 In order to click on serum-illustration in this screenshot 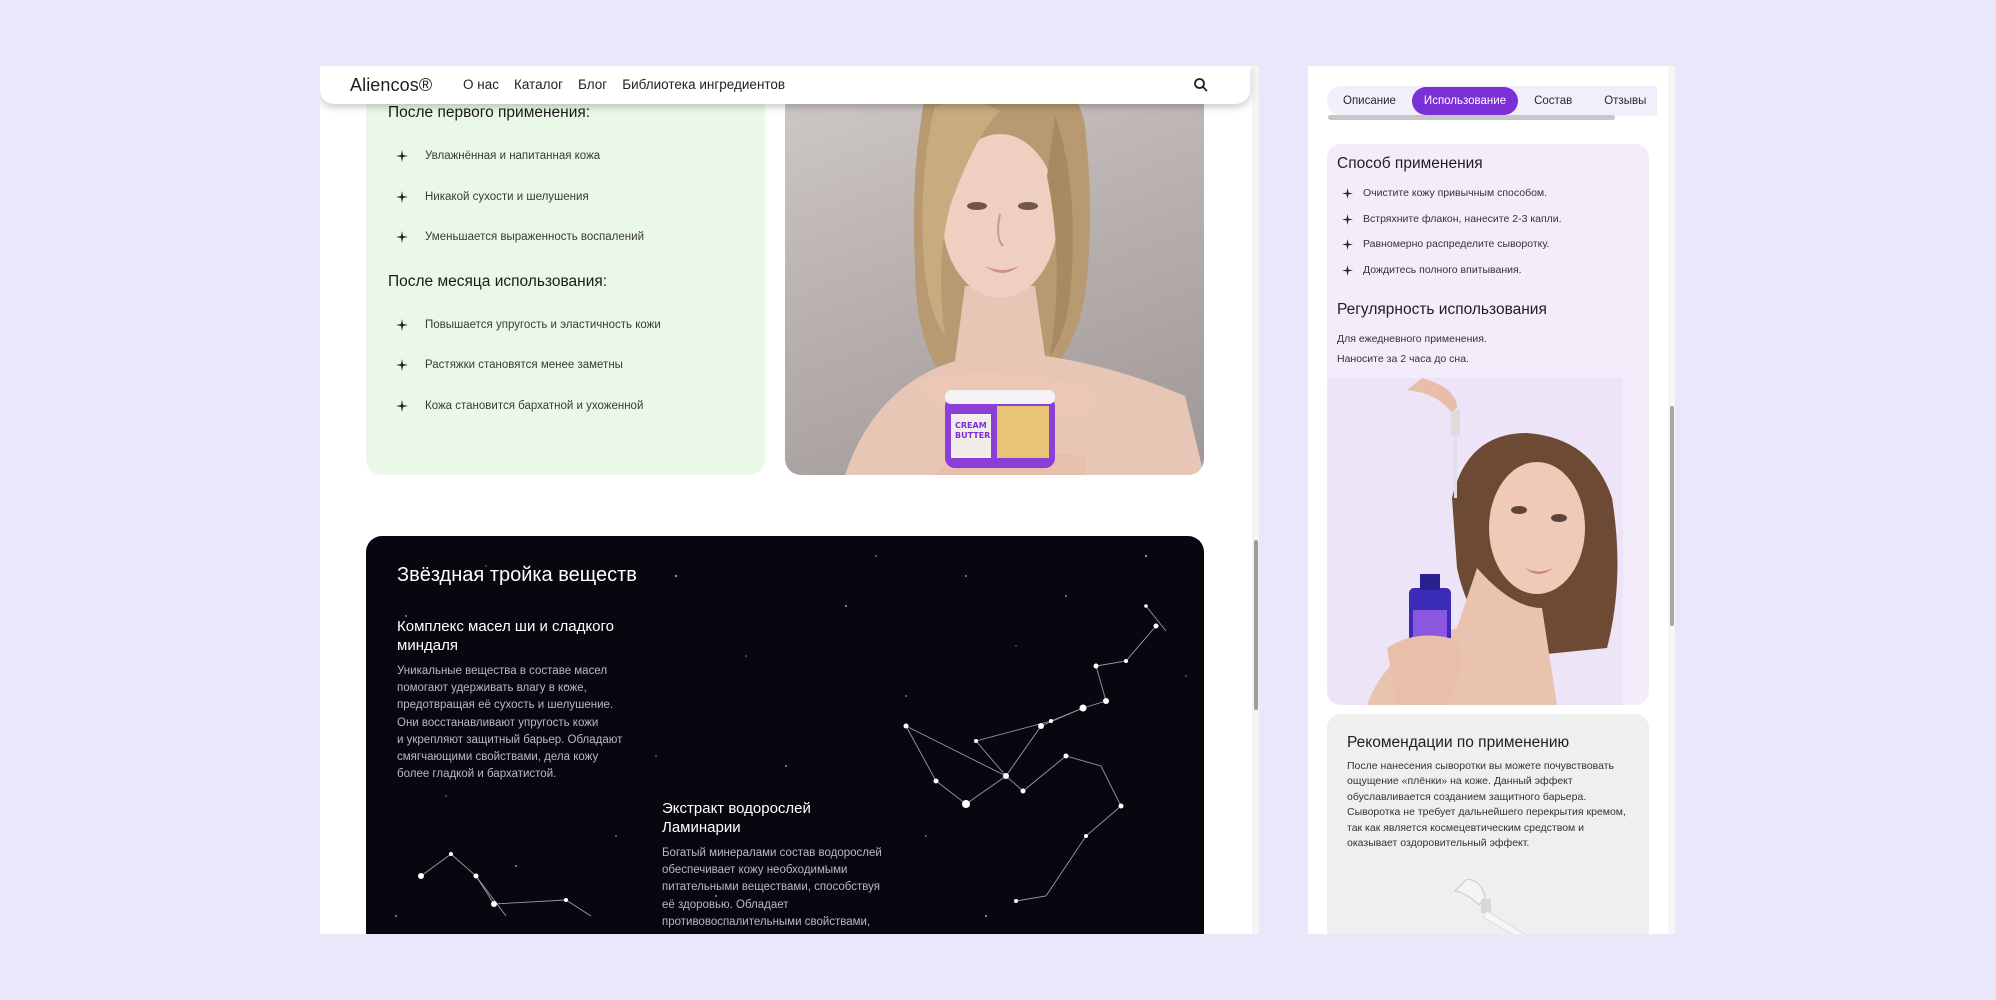, I will do `click(1475, 541)`.